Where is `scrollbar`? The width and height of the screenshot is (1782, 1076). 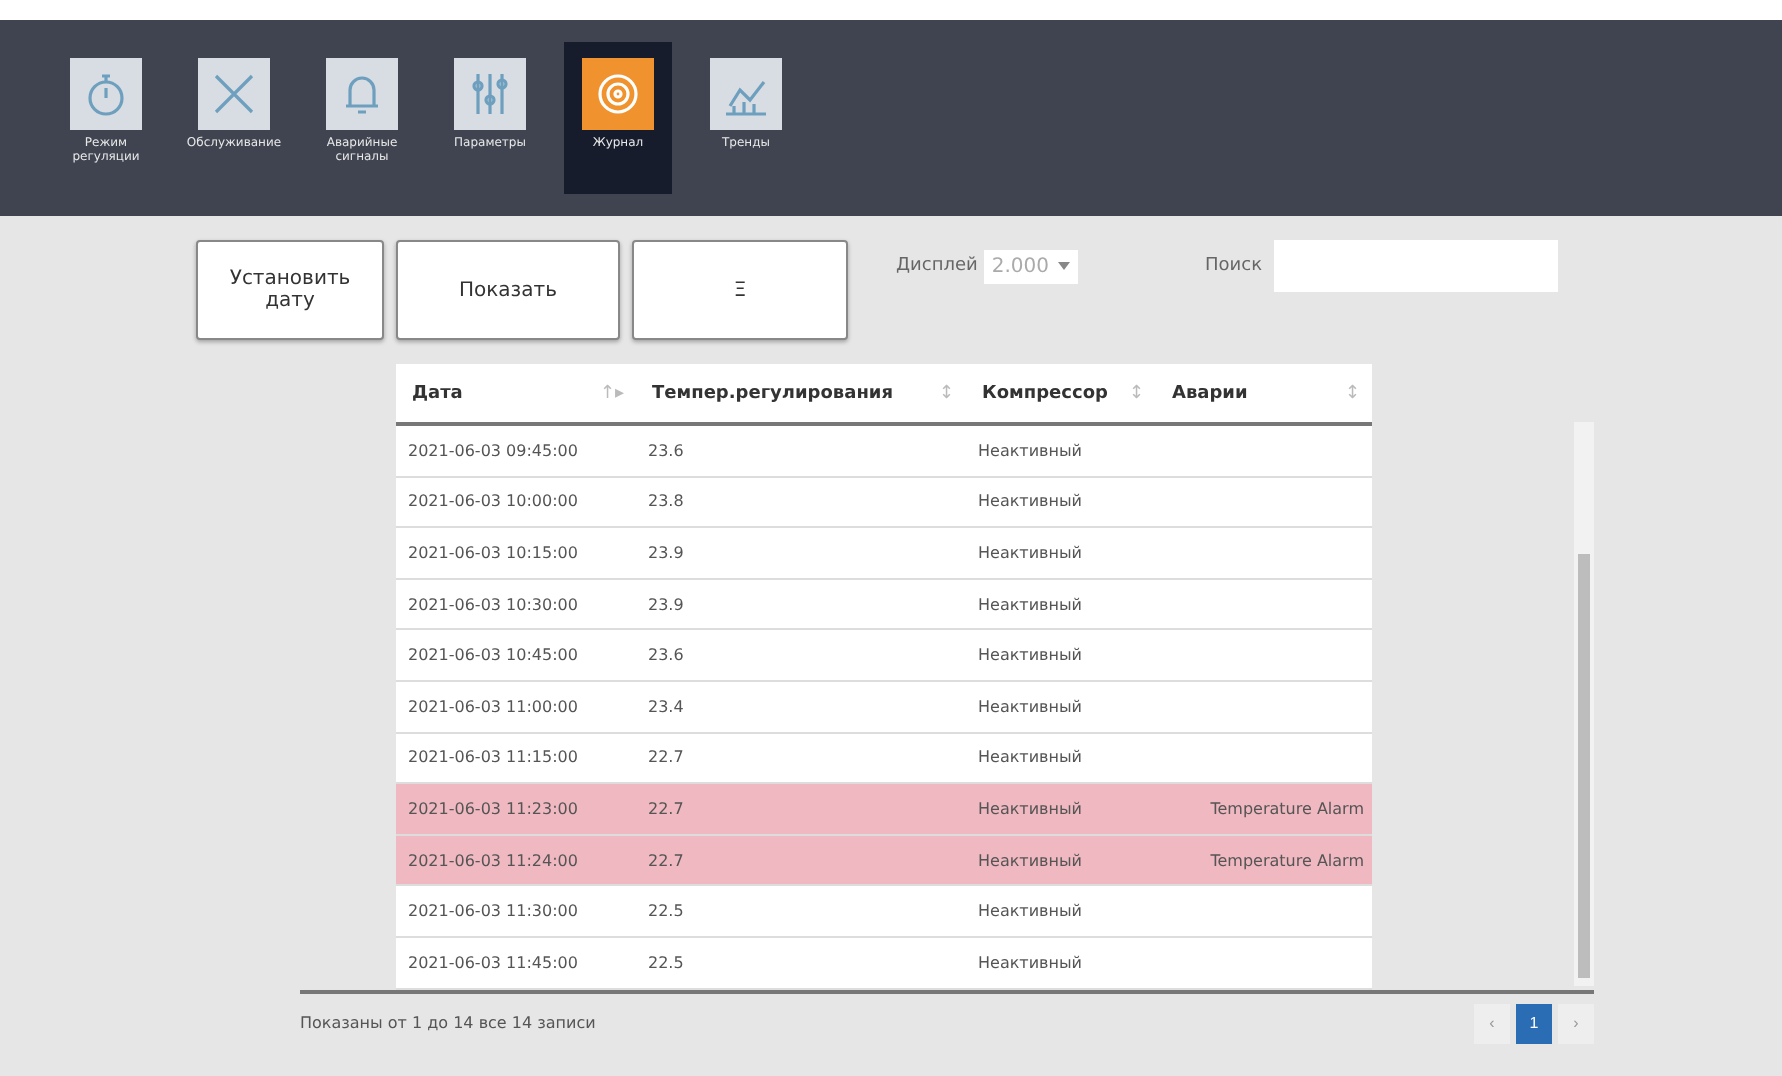 scrollbar is located at coordinates (1584, 704).